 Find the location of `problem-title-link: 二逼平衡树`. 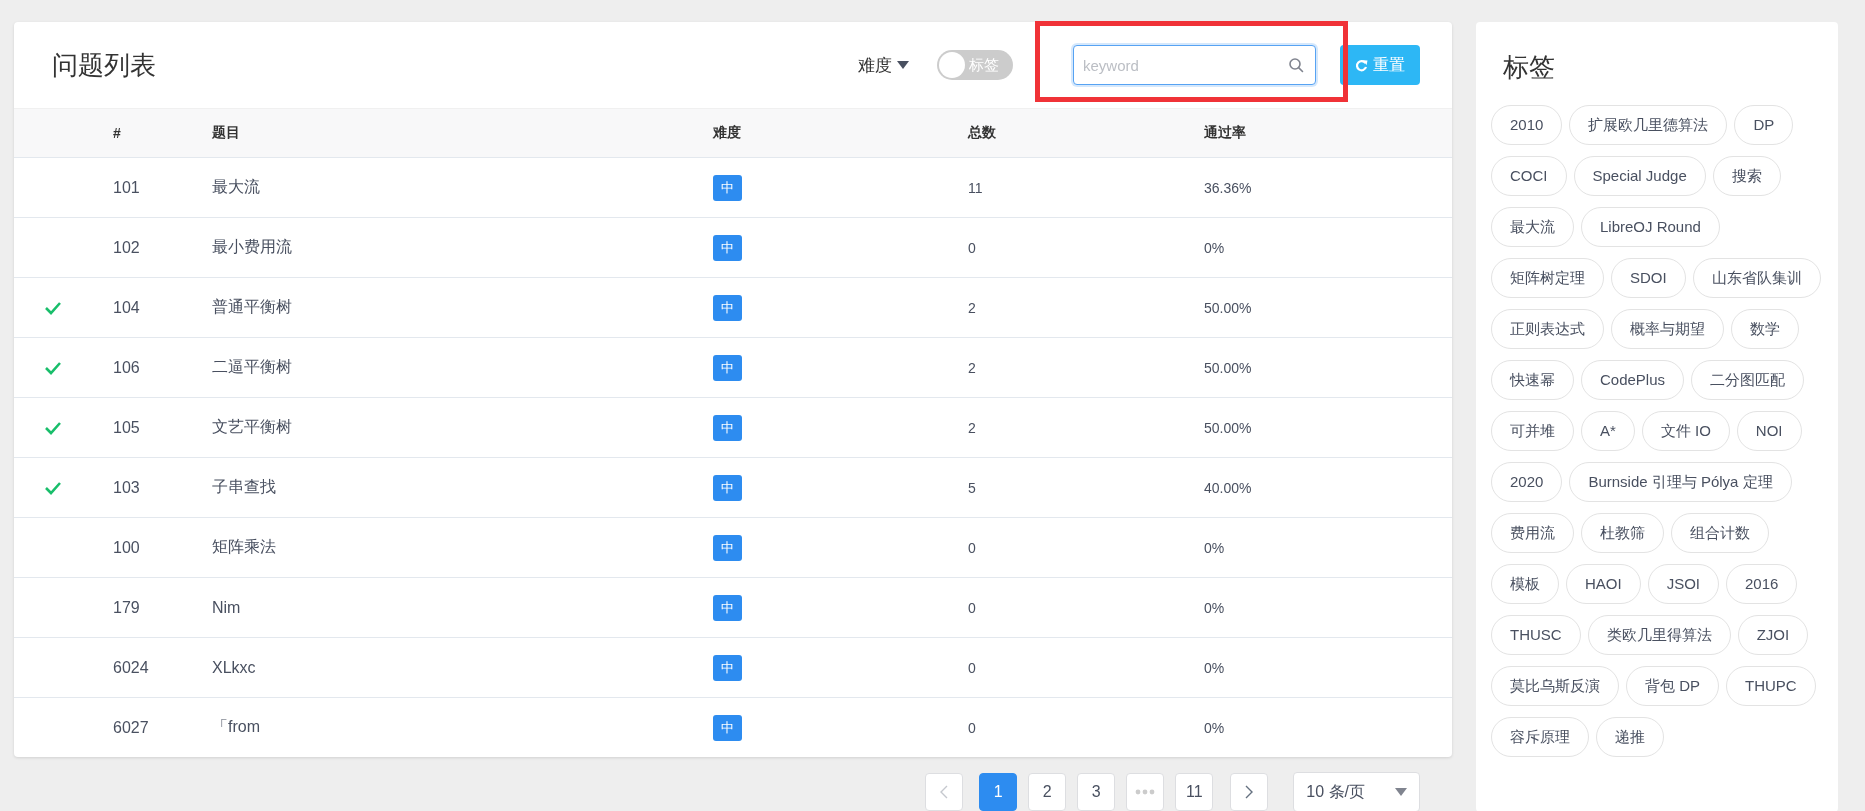

problem-title-link: 二逼平衡树 is located at coordinates (252, 366).